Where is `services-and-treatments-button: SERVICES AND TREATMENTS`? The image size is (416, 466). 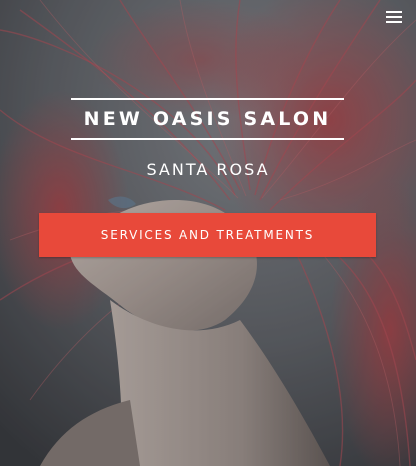
services-and-treatments-button: SERVICES AND TREATMENTS is located at coordinates (207, 235).